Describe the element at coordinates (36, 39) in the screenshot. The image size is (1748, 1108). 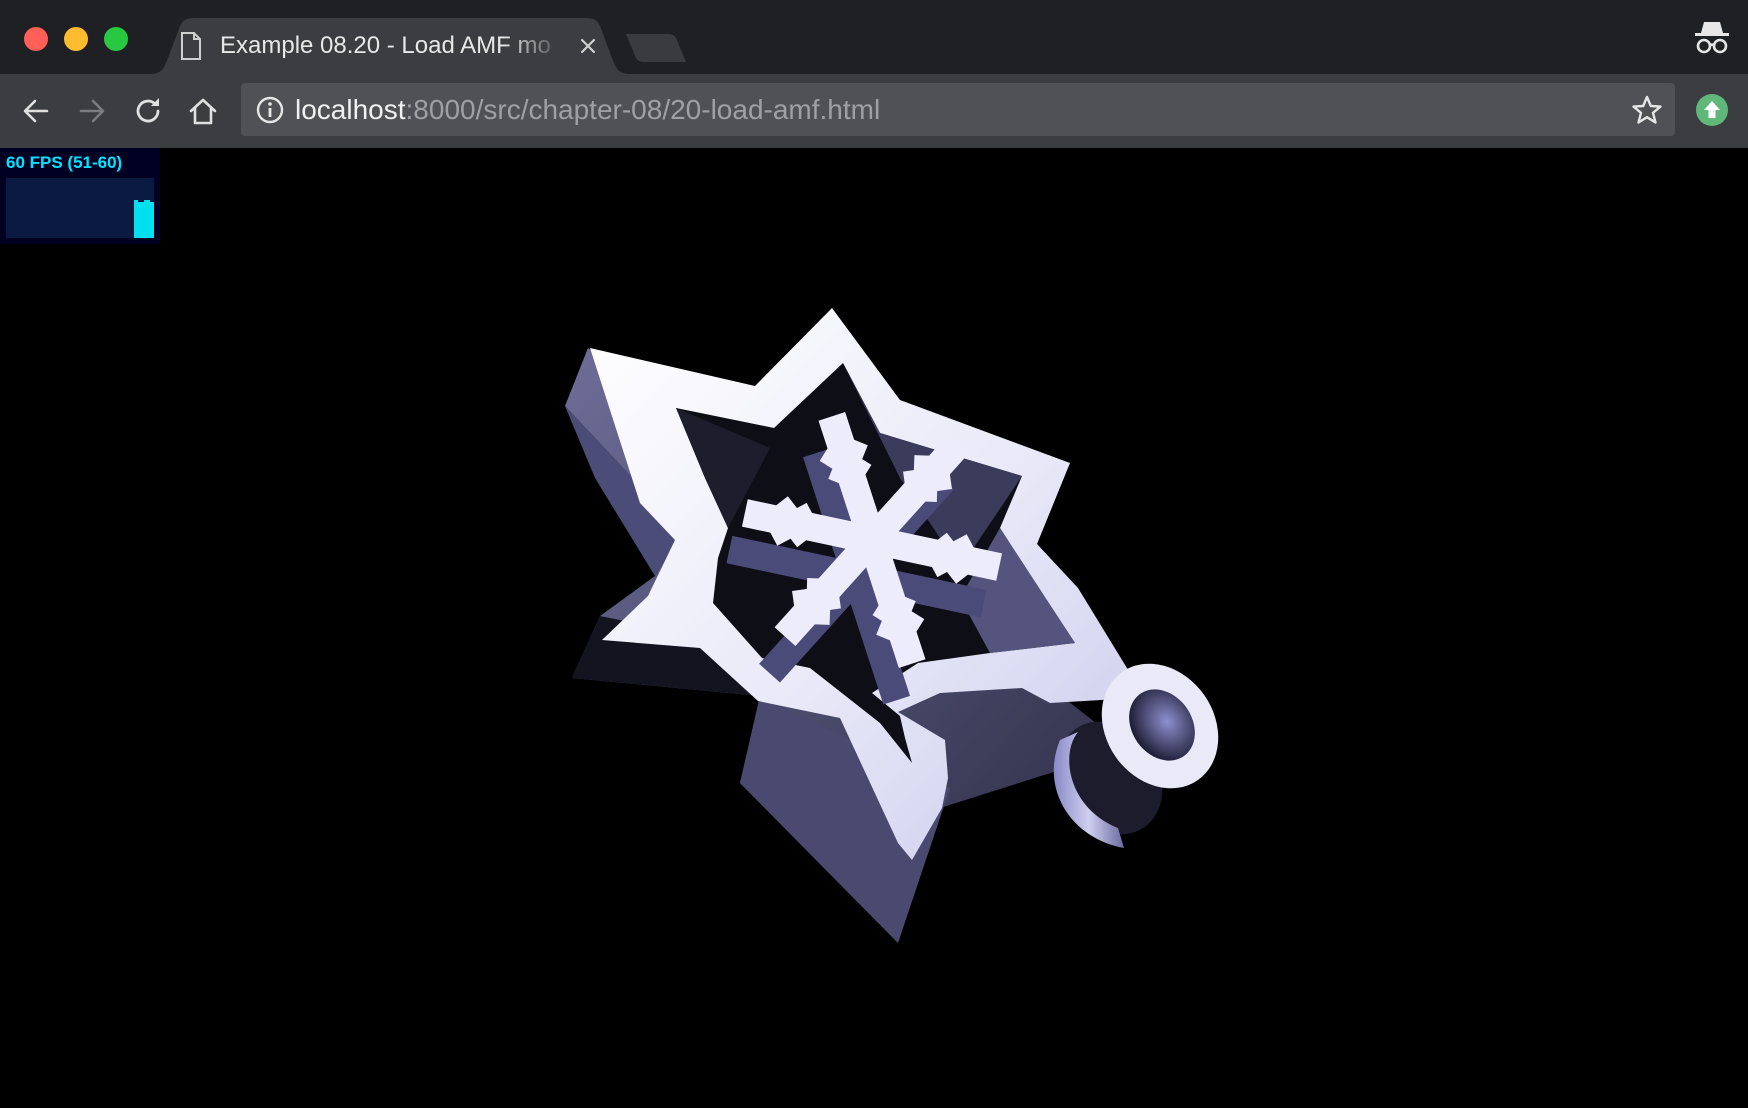
I see `close-window-button` at that location.